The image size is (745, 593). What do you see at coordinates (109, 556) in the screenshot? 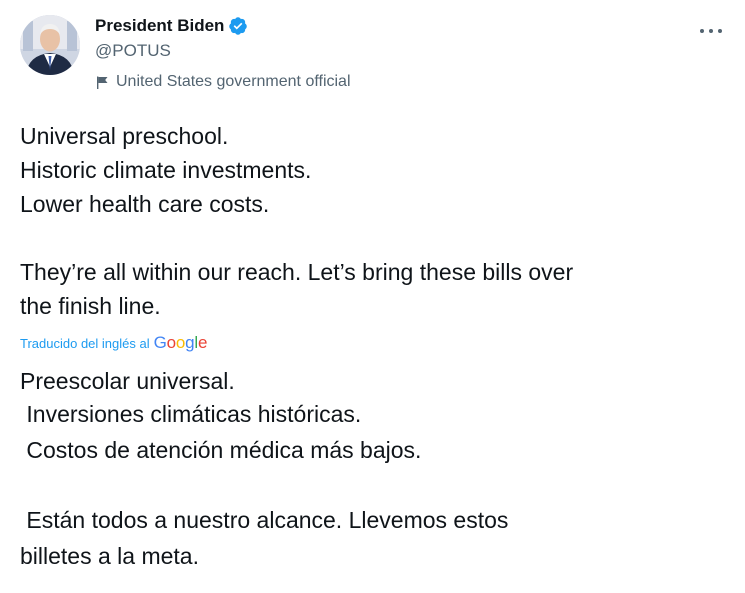
I see `translated-text-line: billetes a la meta.` at bounding box center [109, 556].